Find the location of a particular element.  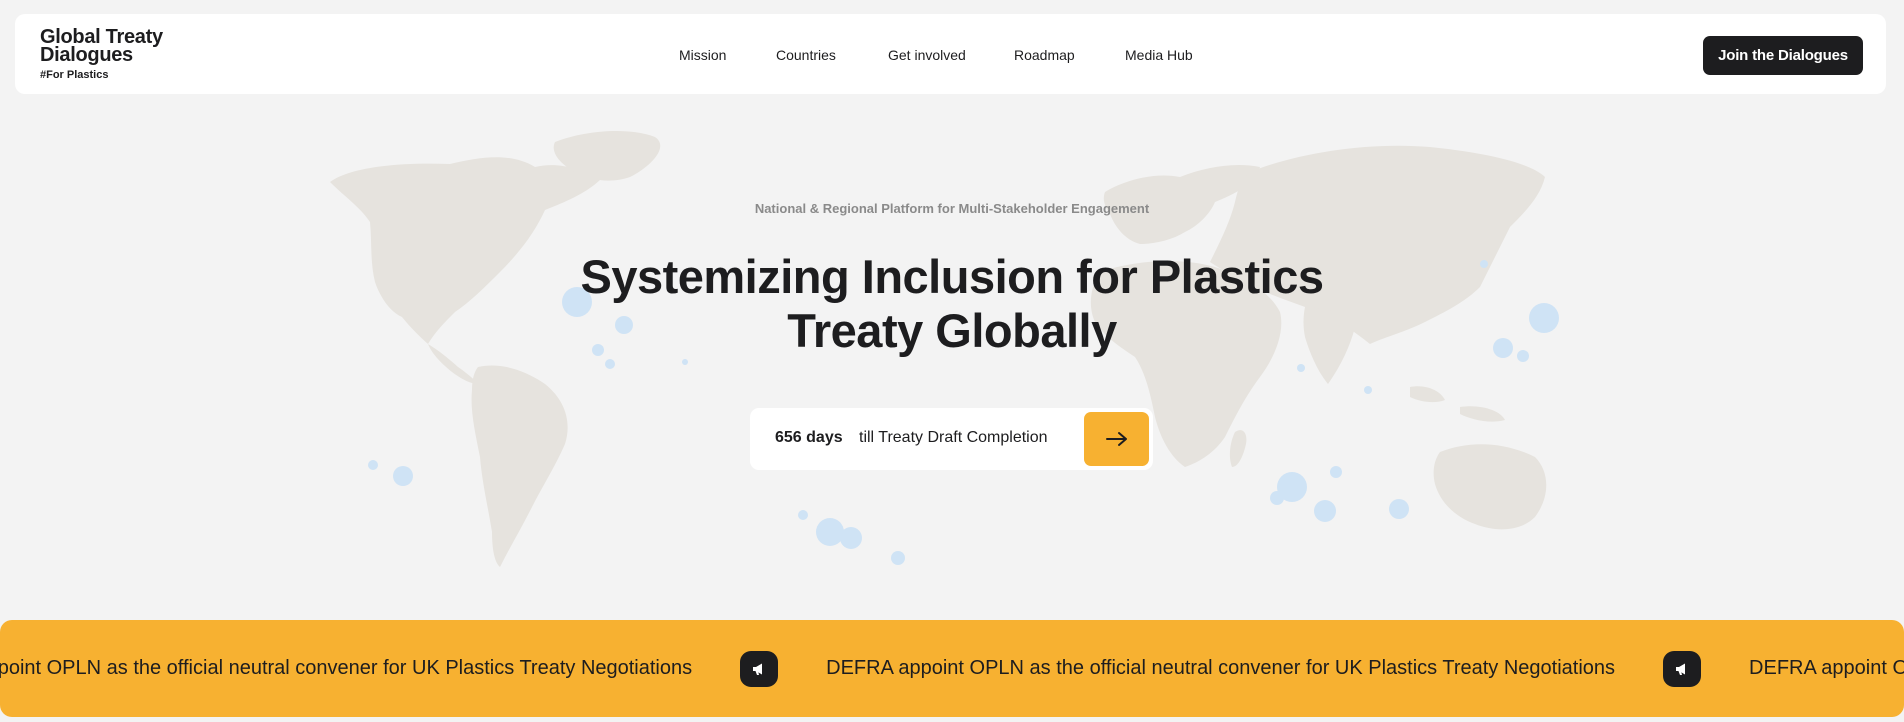

brand-logo: Global Treaty Dialogues #For Plastics is located at coordinates (101, 54).